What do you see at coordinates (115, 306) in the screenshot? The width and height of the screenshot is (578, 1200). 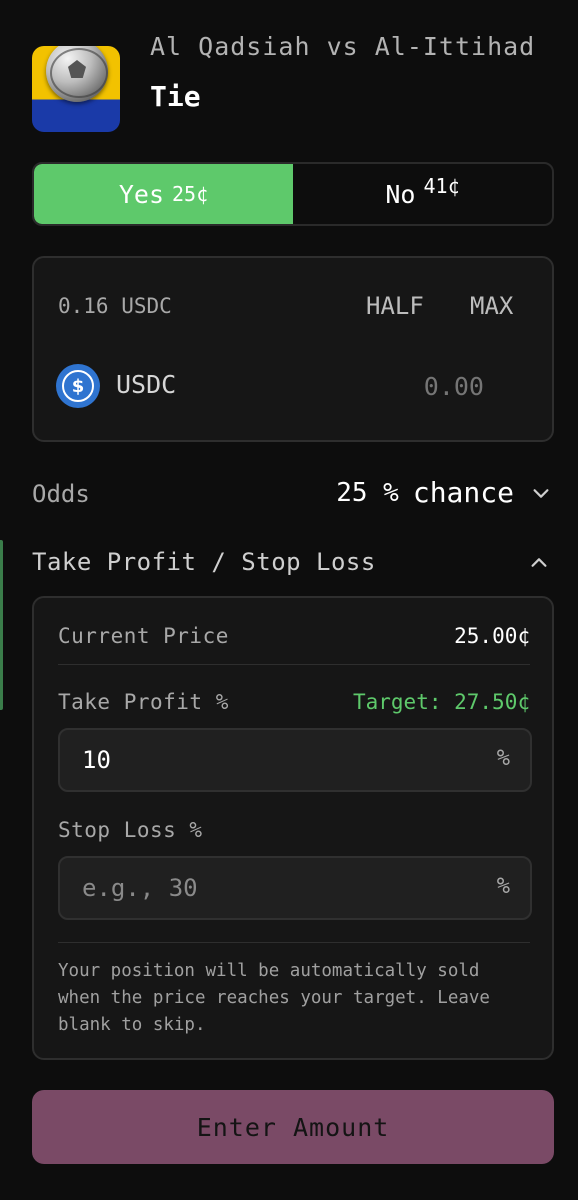 I see `wallet-balance: 0.16 USDC` at bounding box center [115, 306].